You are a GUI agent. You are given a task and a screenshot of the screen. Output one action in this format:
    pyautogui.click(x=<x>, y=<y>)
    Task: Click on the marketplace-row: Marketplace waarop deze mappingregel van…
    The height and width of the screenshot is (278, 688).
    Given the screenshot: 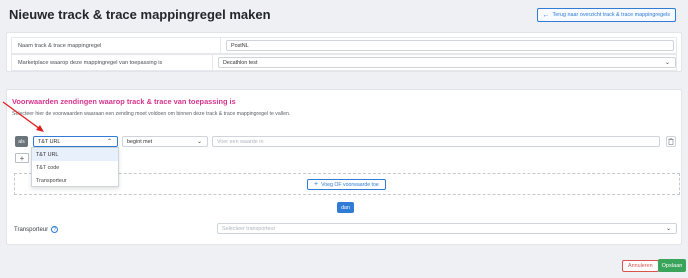 What is the action you would take?
    pyautogui.click(x=344, y=62)
    